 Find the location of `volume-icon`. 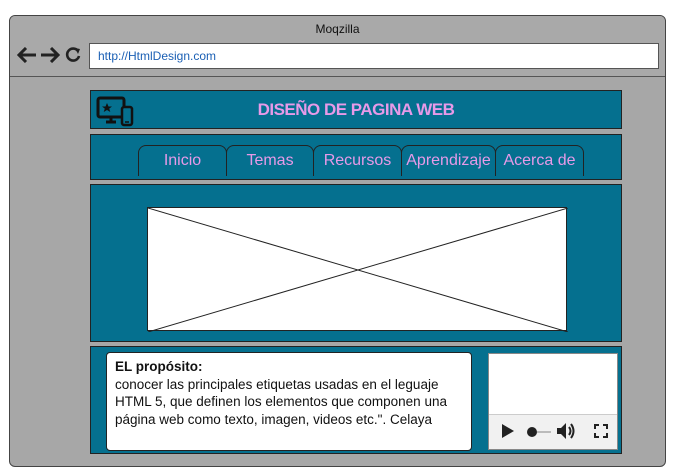

volume-icon is located at coordinates (566, 433).